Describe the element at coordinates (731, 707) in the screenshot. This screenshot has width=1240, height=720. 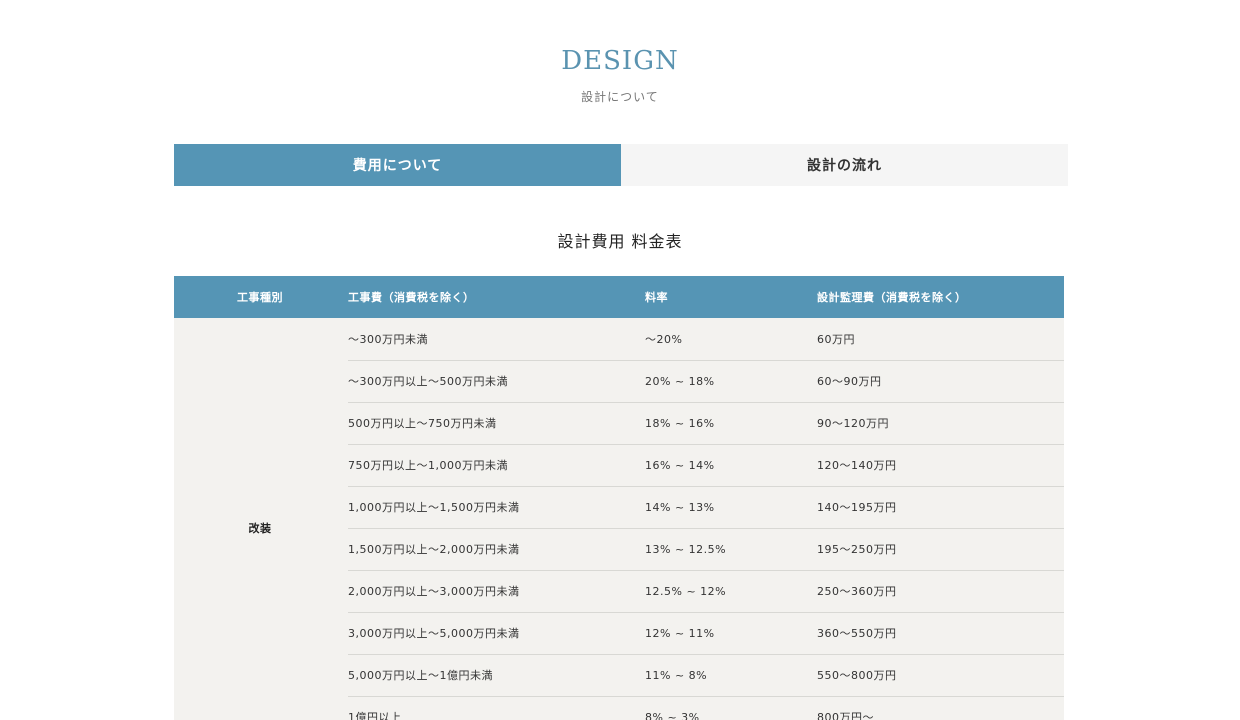
I see `rate-cell: 8% ~ 3%` at that location.